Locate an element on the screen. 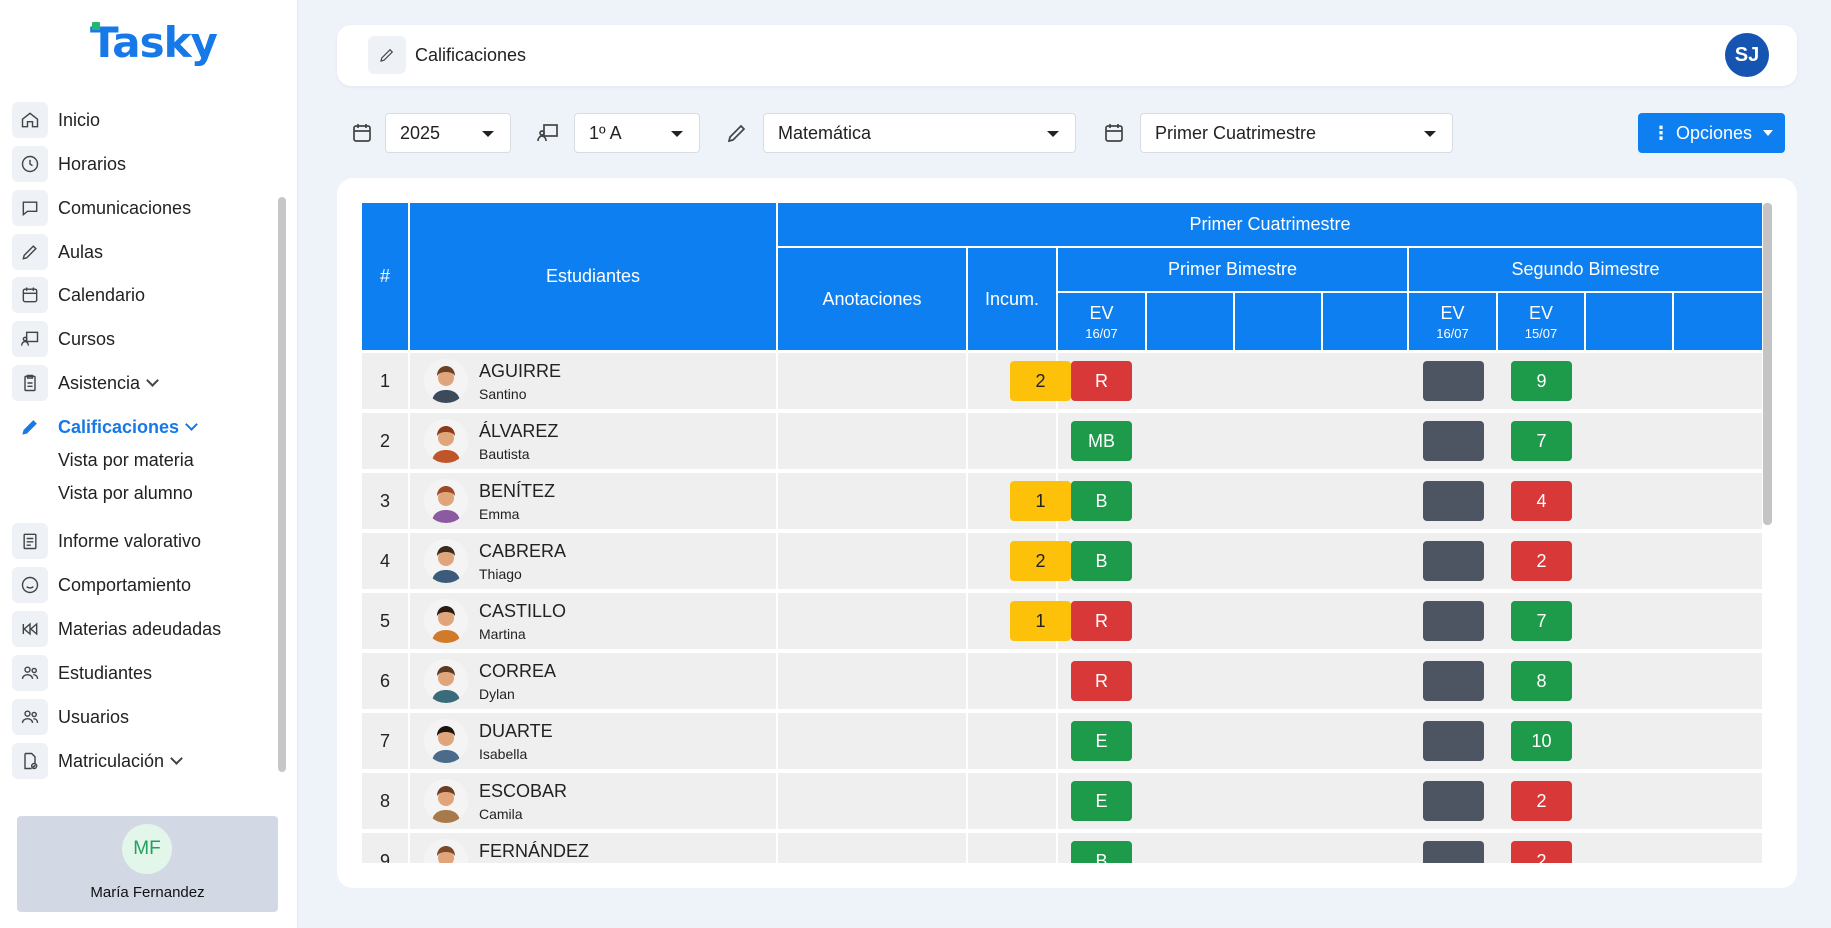 The width and height of the screenshot is (1831, 928). sidebar-item-aulas: Aulas is located at coordinates (57, 252).